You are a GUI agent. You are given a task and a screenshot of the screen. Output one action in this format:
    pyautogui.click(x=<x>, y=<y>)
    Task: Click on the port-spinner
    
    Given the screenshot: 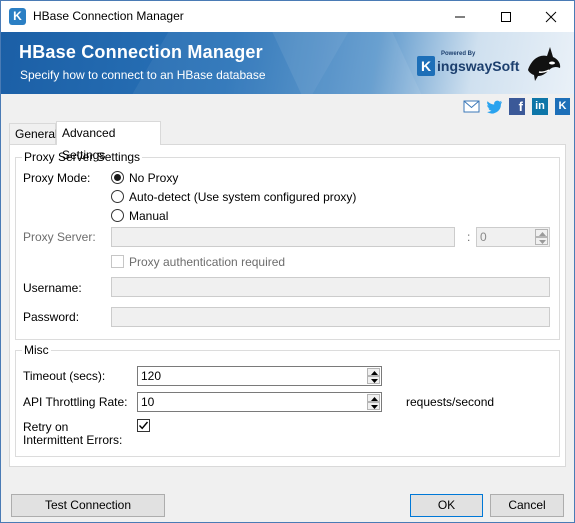 What is the action you would take?
    pyautogui.click(x=541, y=237)
    